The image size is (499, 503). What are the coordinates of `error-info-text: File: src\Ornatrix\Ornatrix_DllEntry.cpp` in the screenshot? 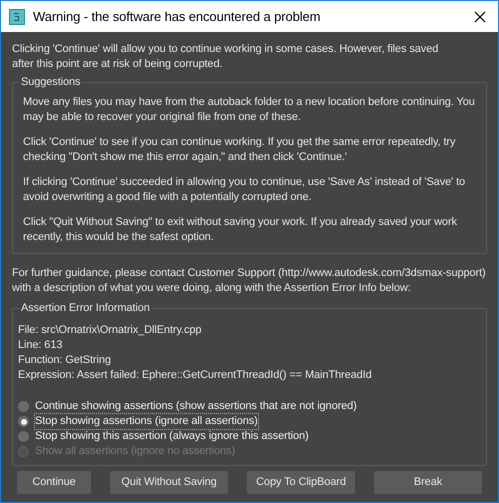 It's located at (110, 330).